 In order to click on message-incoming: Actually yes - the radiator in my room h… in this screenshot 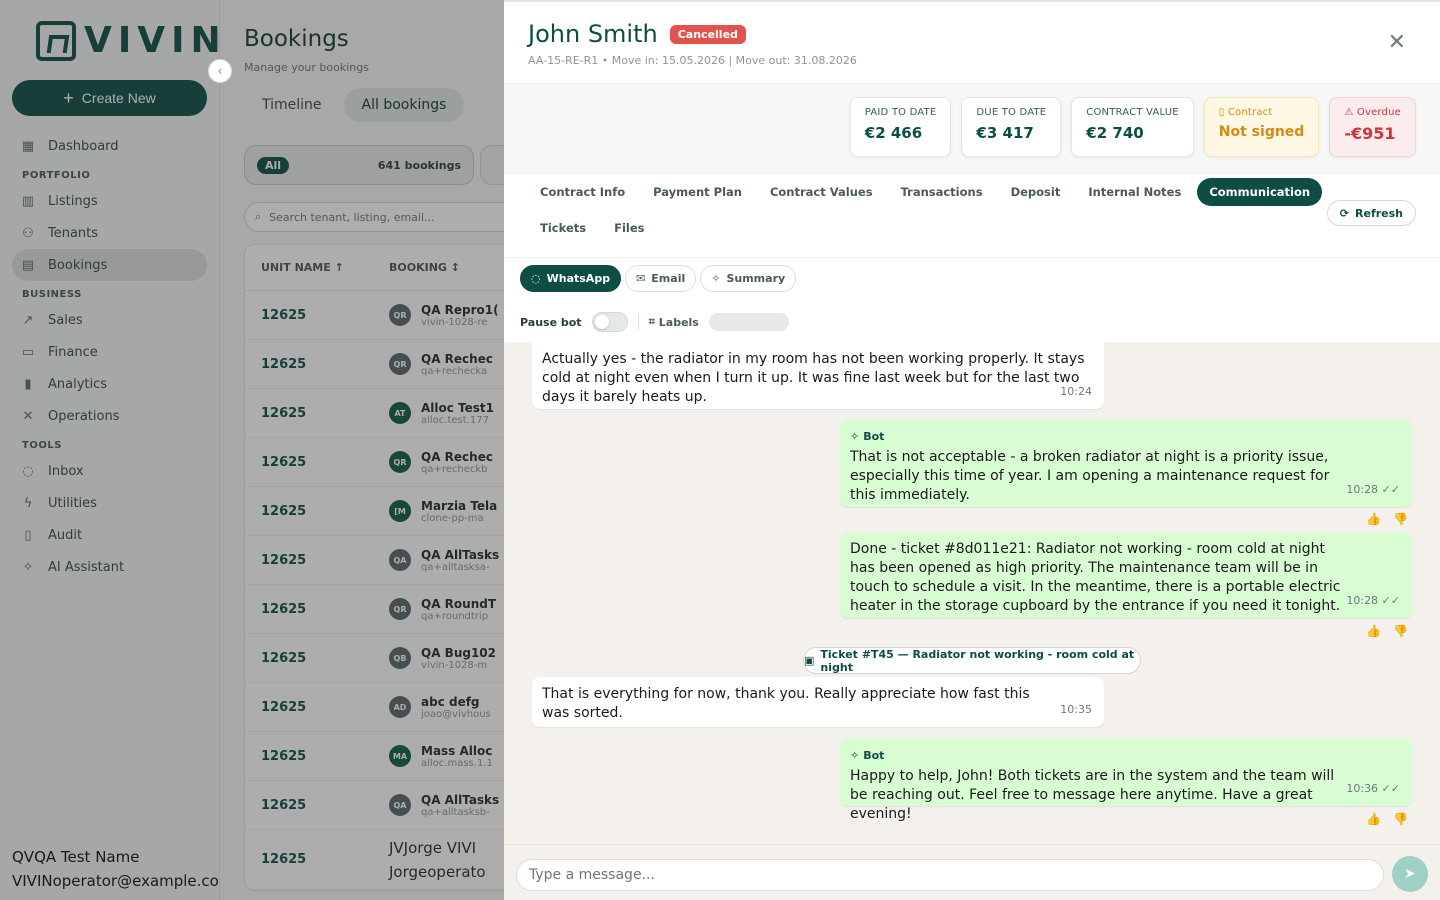, I will do `click(818, 375)`.